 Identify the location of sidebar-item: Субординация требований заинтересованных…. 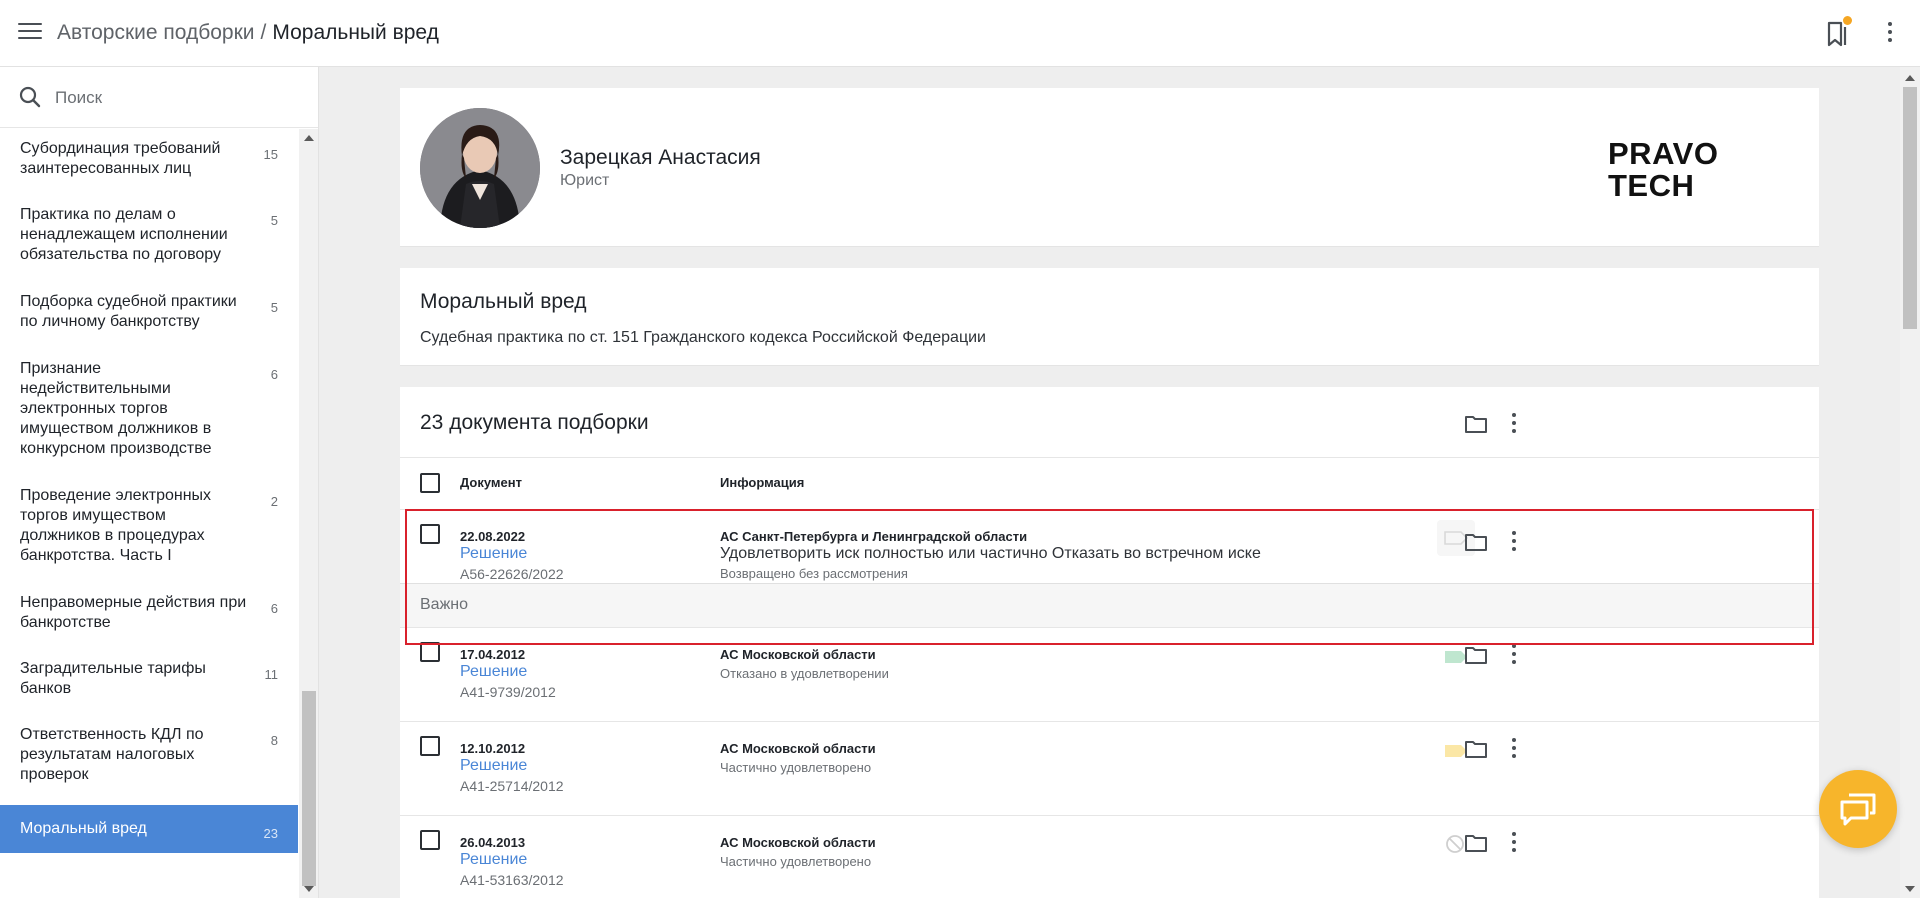
(149, 159).